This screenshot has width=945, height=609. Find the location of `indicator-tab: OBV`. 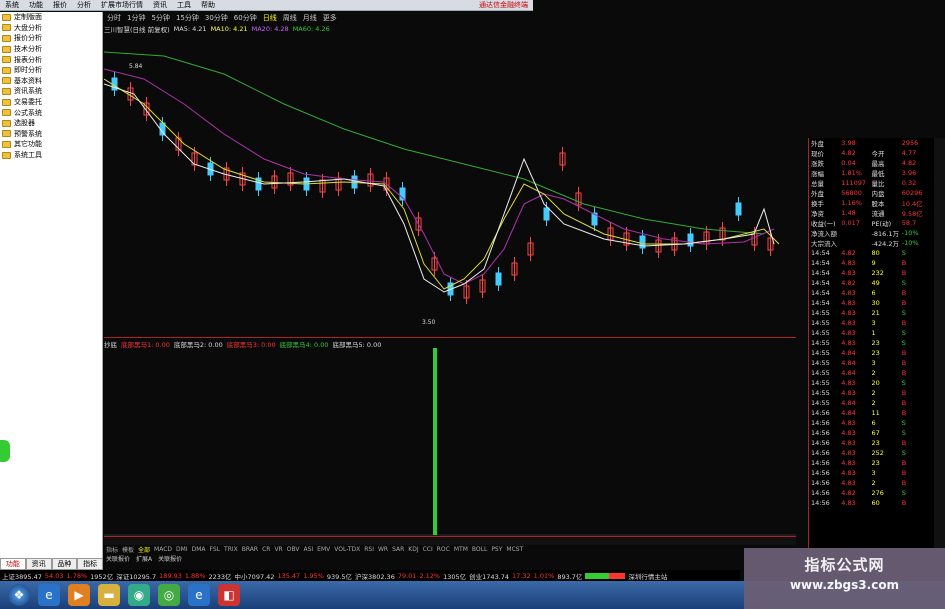

indicator-tab: OBV is located at coordinates (293, 549).